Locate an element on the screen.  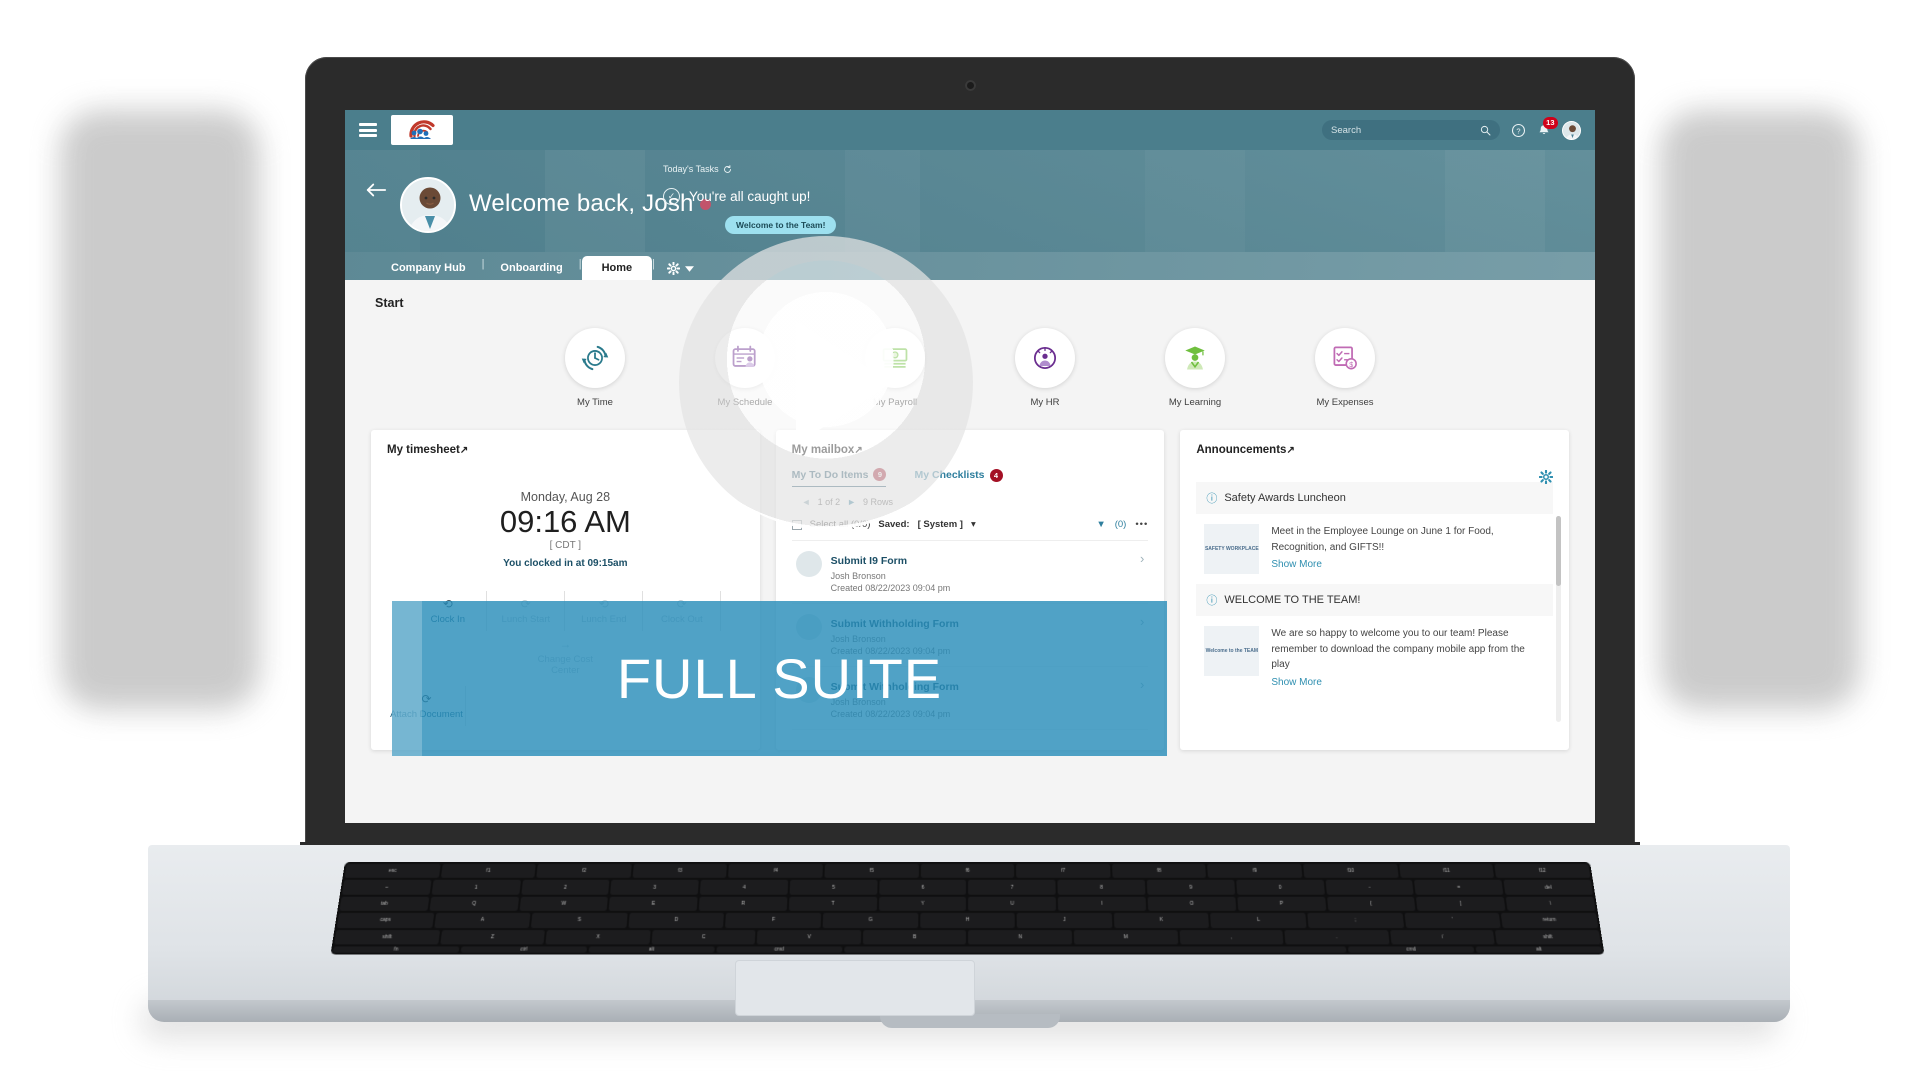
refresh-icon is located at coordinates (727, 169).